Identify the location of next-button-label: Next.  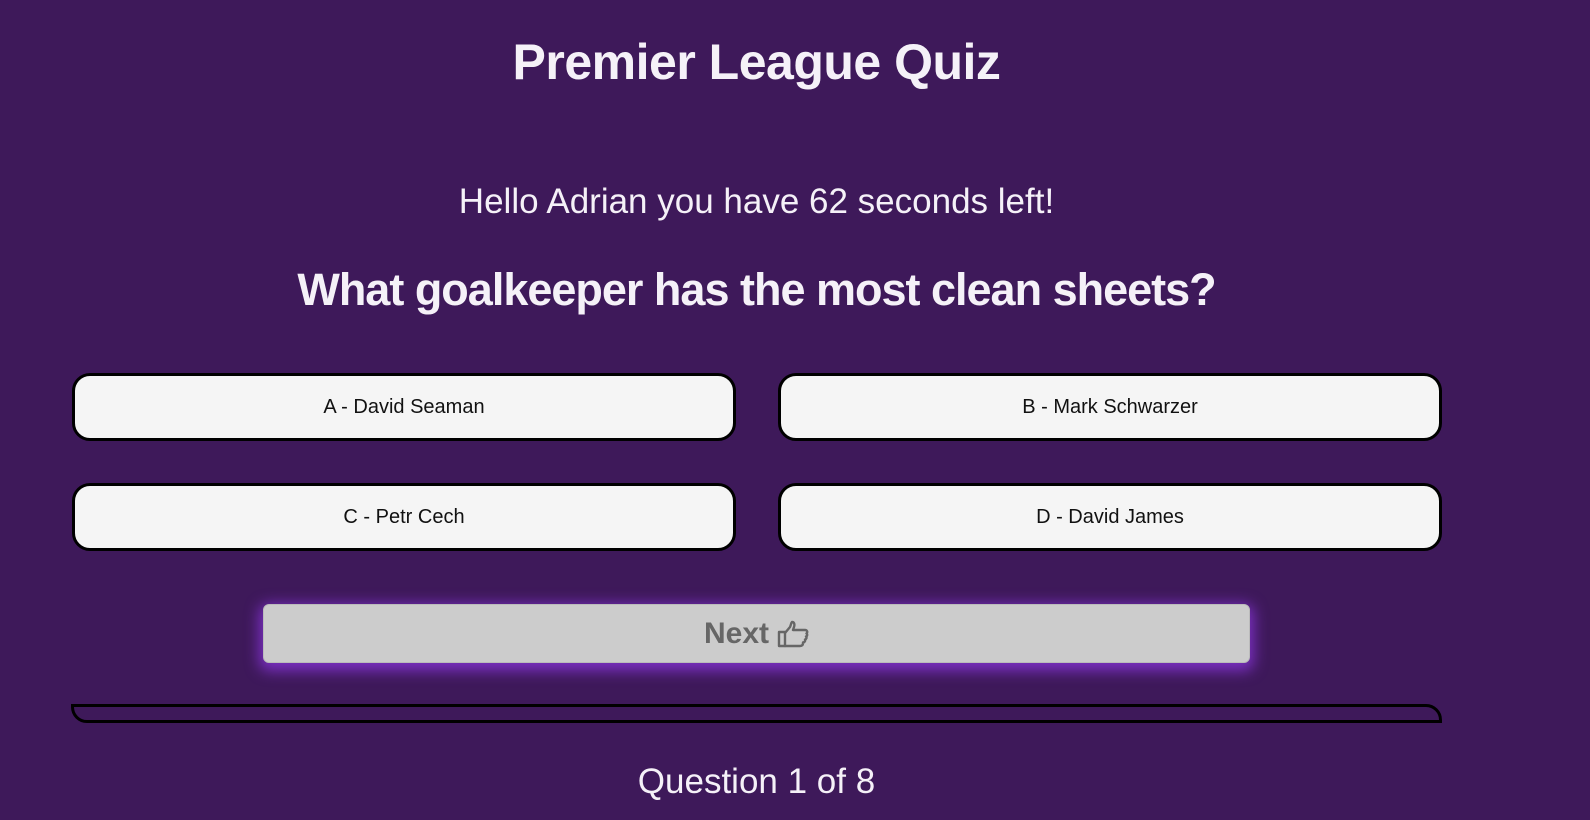
(736, 633).